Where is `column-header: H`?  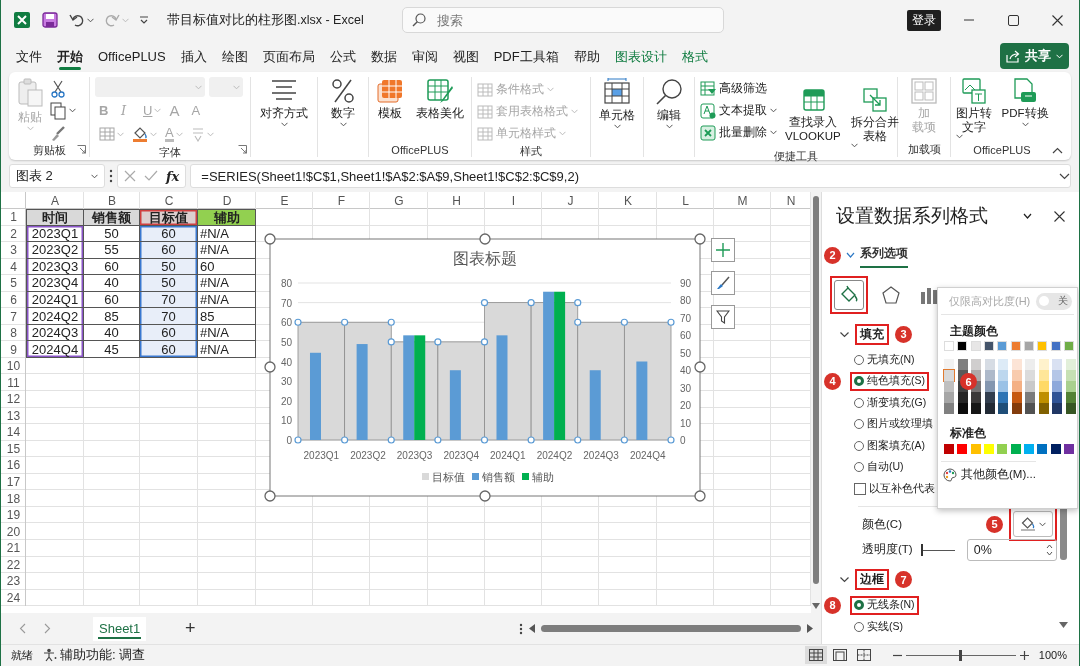
column-header: H is located at coordinates (456, 200).